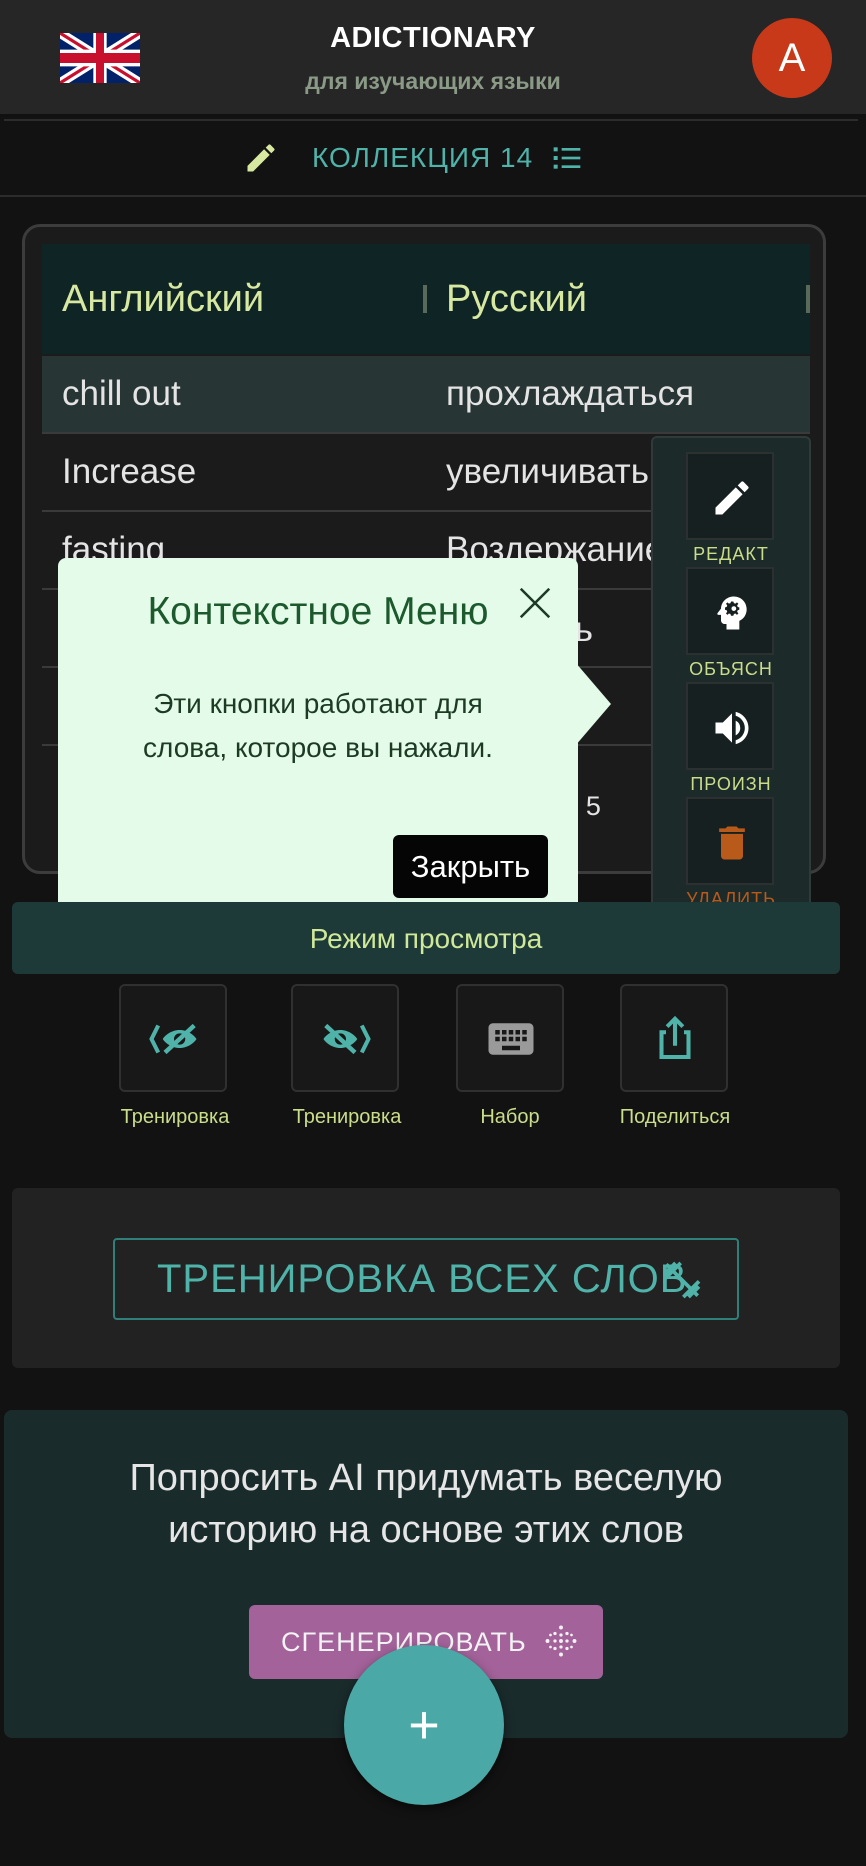 Image resolution: width=866 pixels, height=1866 pixels. What do you see at coordinates (318, 611) in the screenshot?
I see `popover-title: Контекстное Меню` at bounding box center [318, 611].